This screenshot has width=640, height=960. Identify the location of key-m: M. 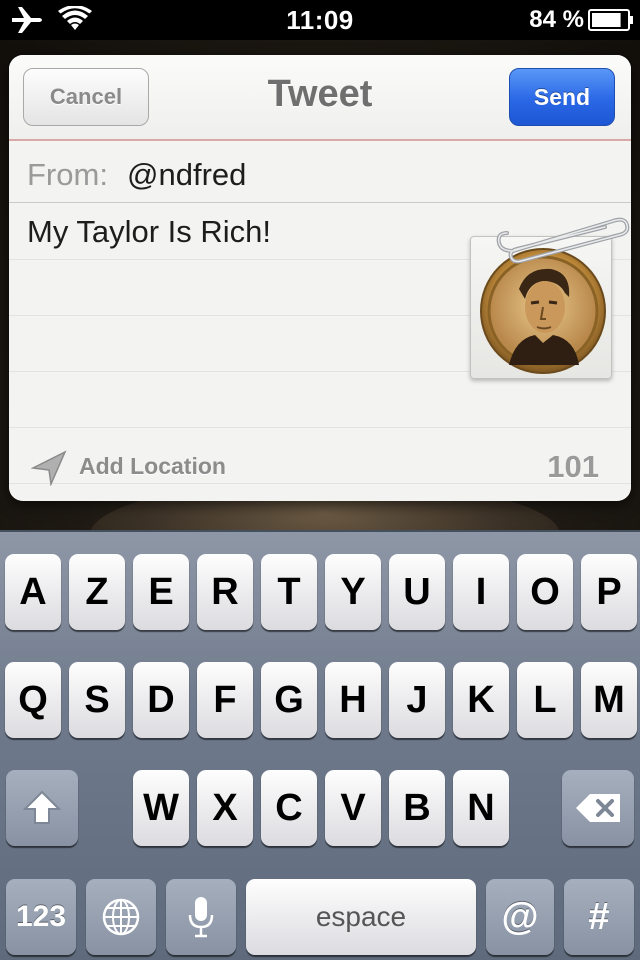
(609, 700).